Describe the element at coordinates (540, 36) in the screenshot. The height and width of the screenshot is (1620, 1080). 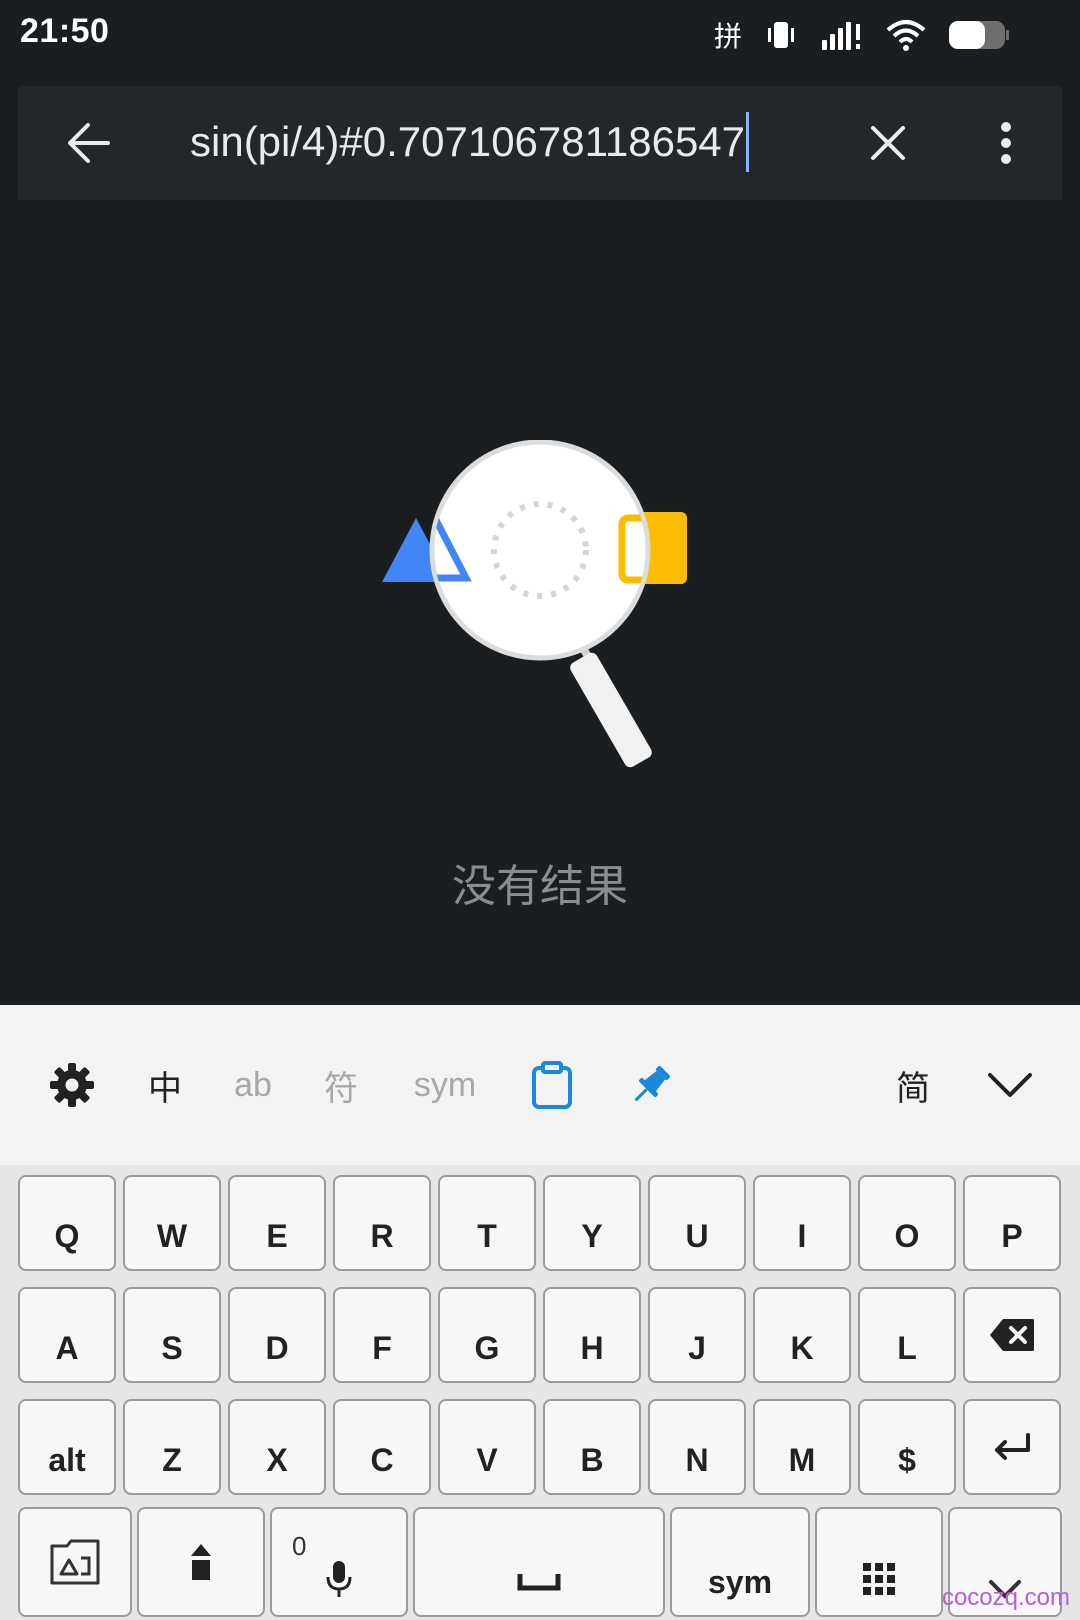
I see `status-bar: 21:50 拼` at that location.